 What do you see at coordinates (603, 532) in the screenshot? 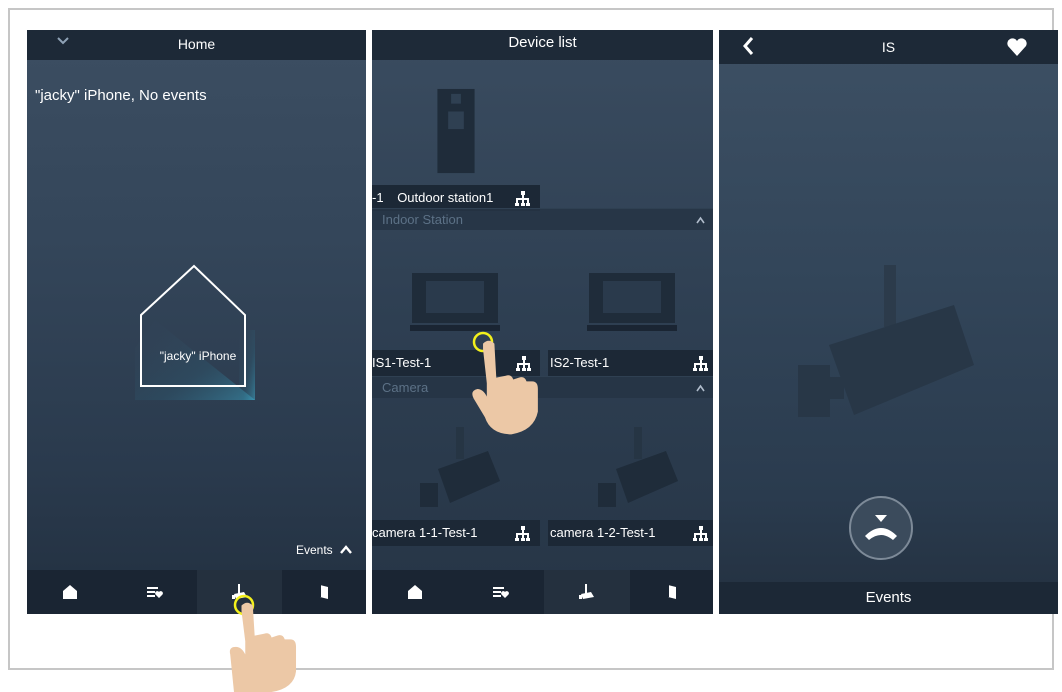
I see `camera-device-2-label: camera 1-2-Test-1` at bounding box center [603, 532].